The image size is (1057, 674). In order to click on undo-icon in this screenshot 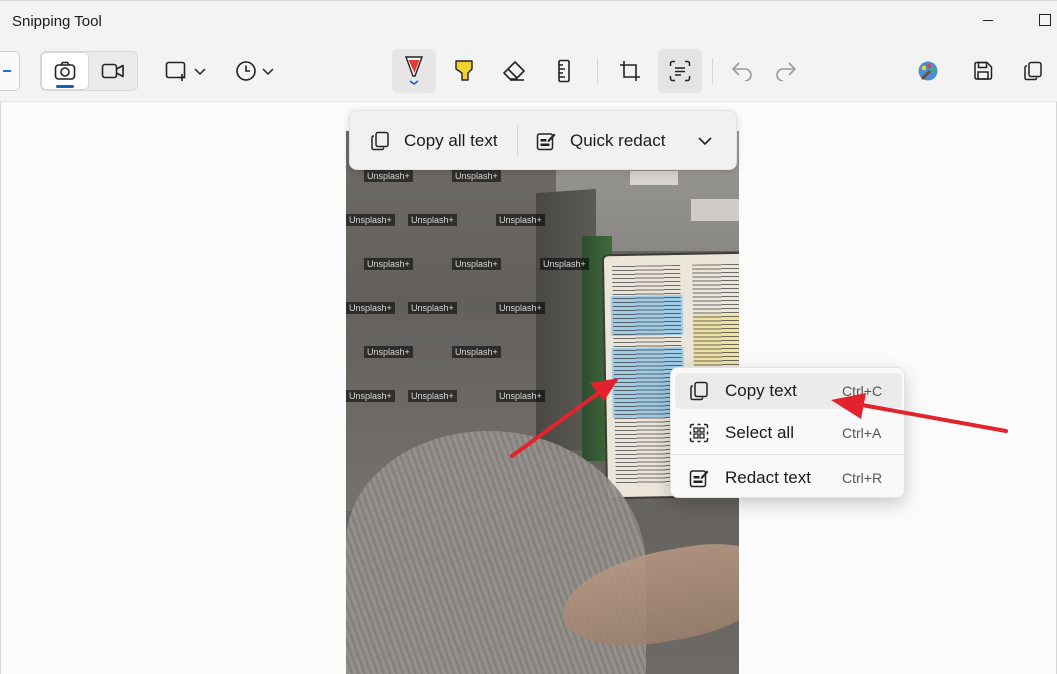, I will do `click(741, 71)`.